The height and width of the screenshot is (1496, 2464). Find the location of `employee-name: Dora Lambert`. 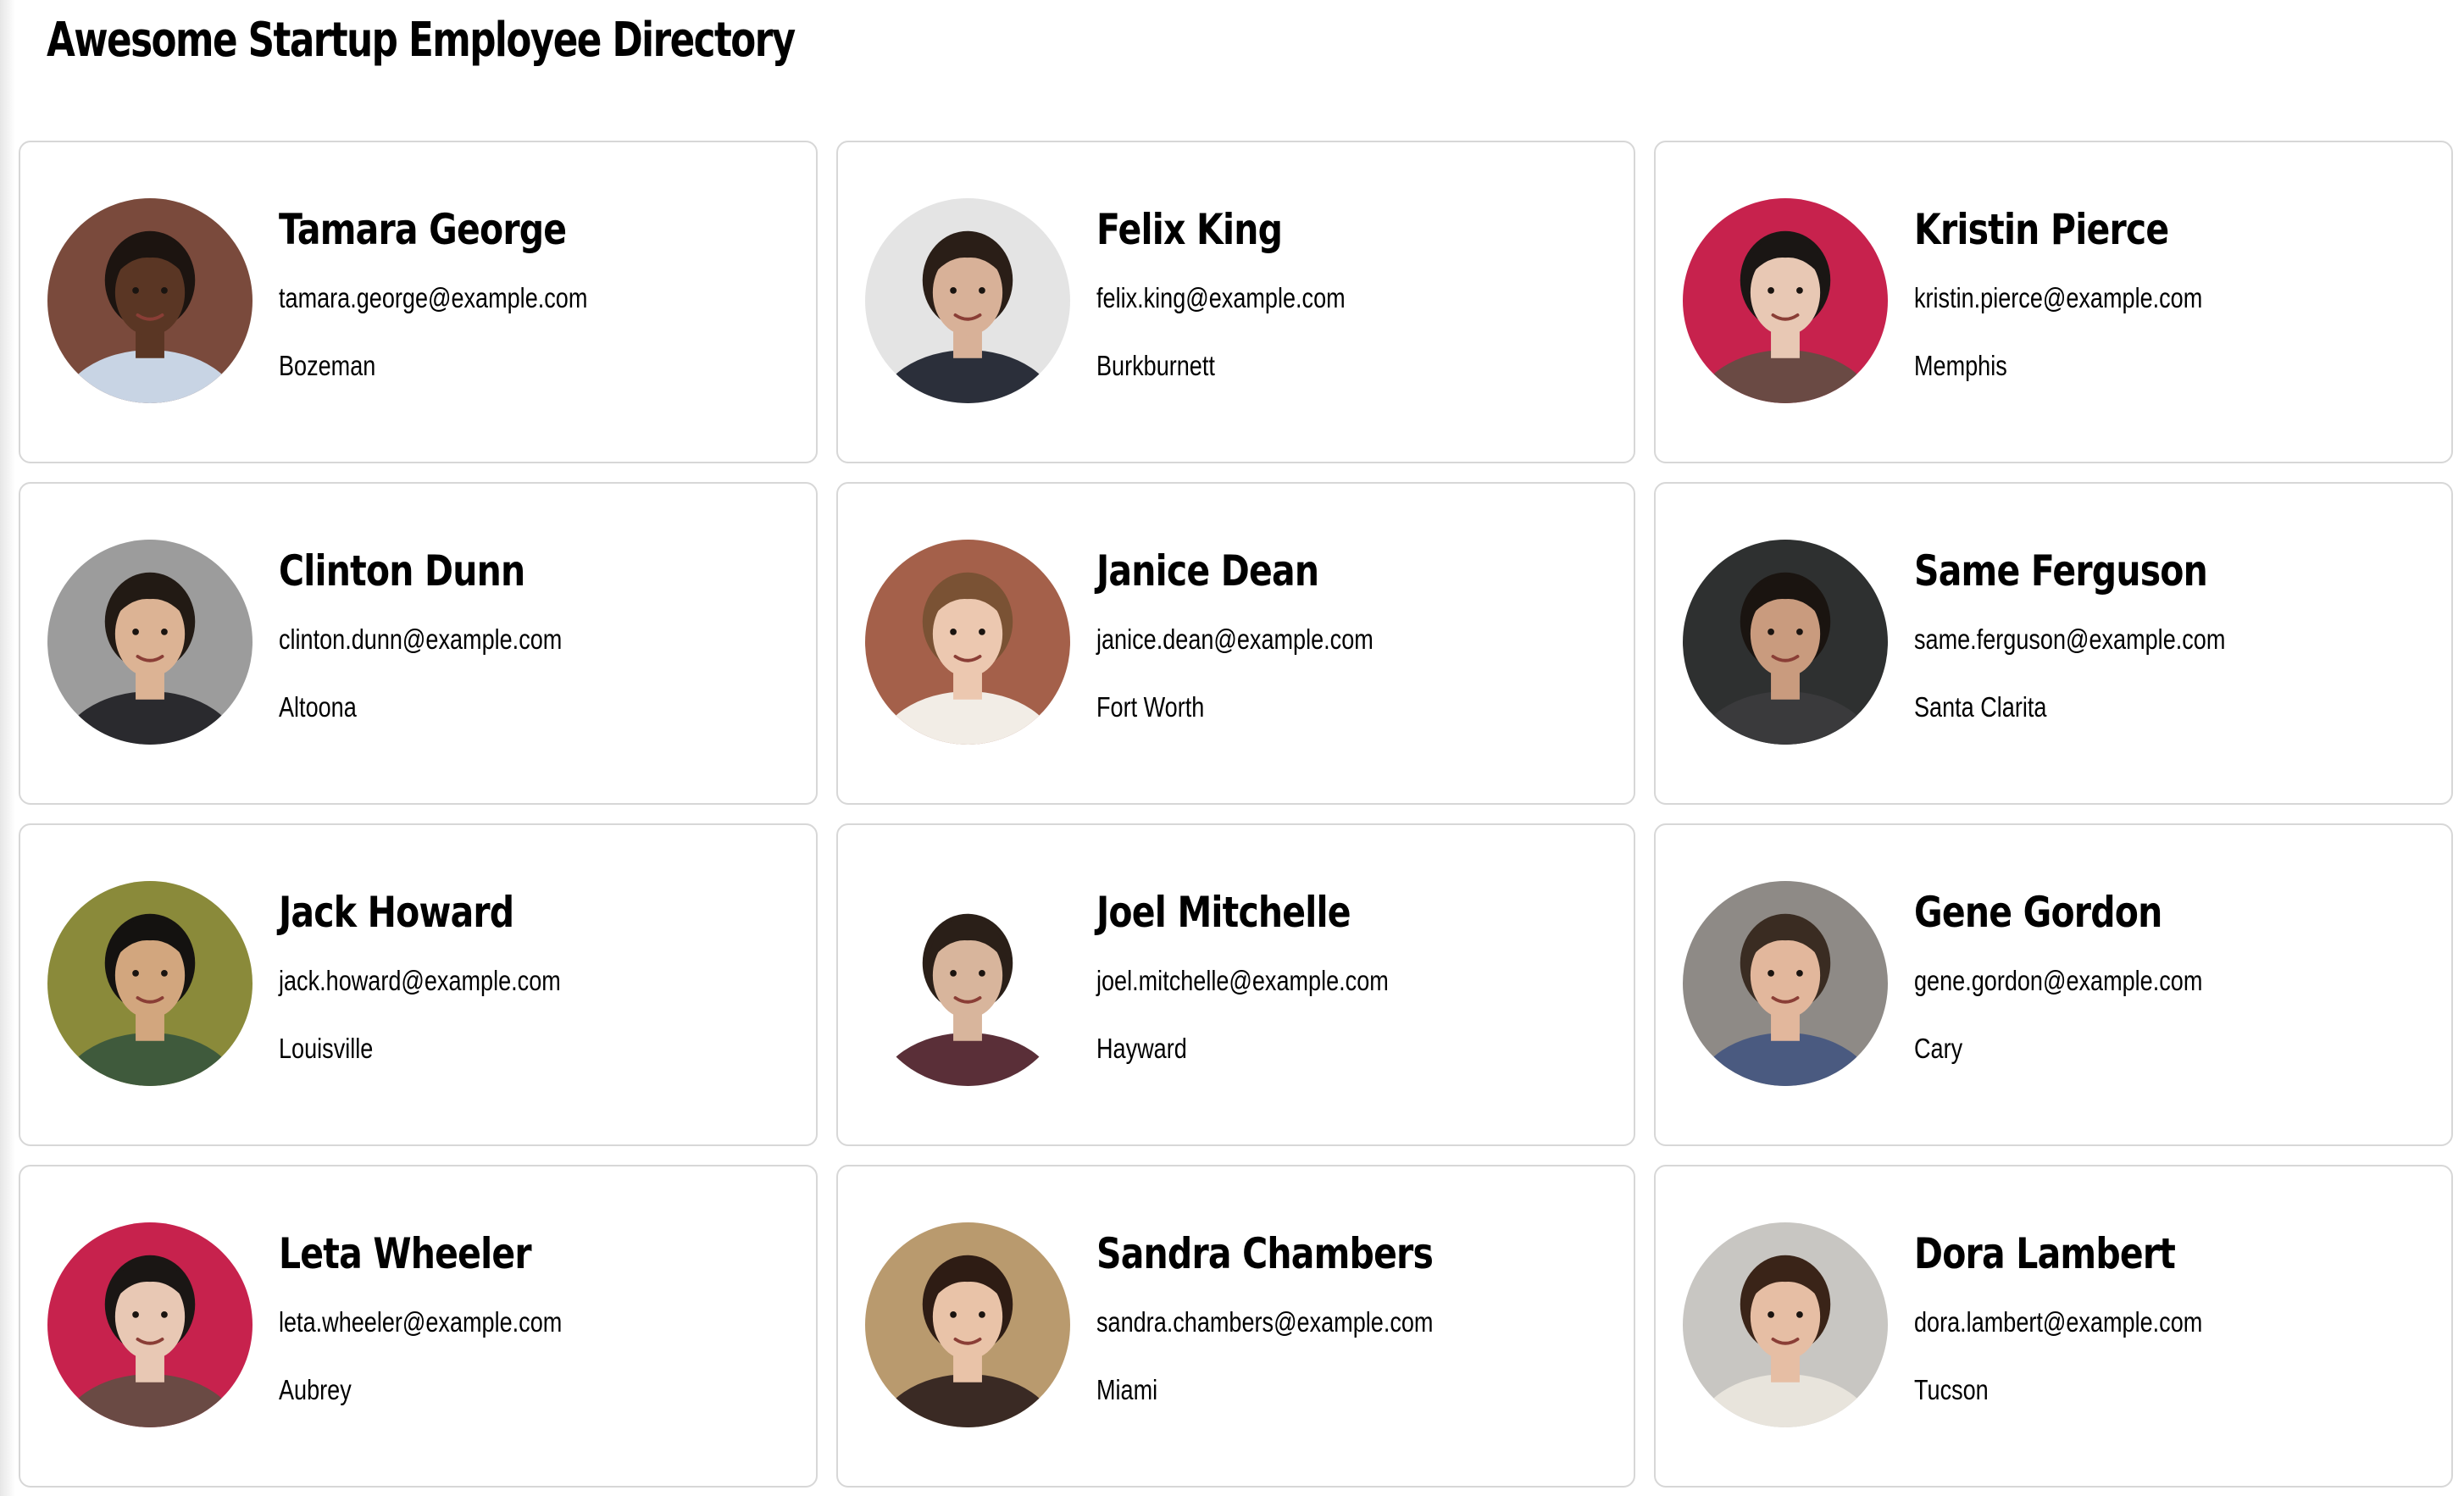

employee-name: Dora Lambert is located at coordinates (2130, 1253).